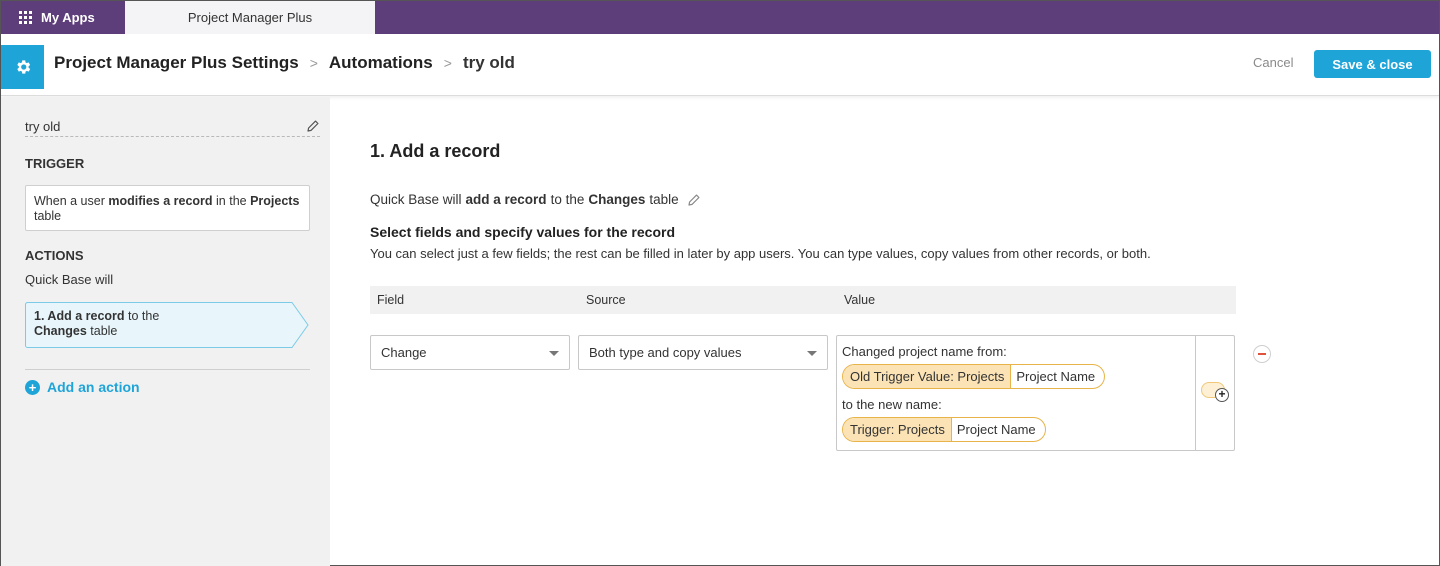 The width and height of the screenshot is (1440, 566). What do you see at coordinates (250, 17) in the screenshot?
I see `app-tab-project-manager-plus: Project Manager Plus` at bounding box center [250, 17].